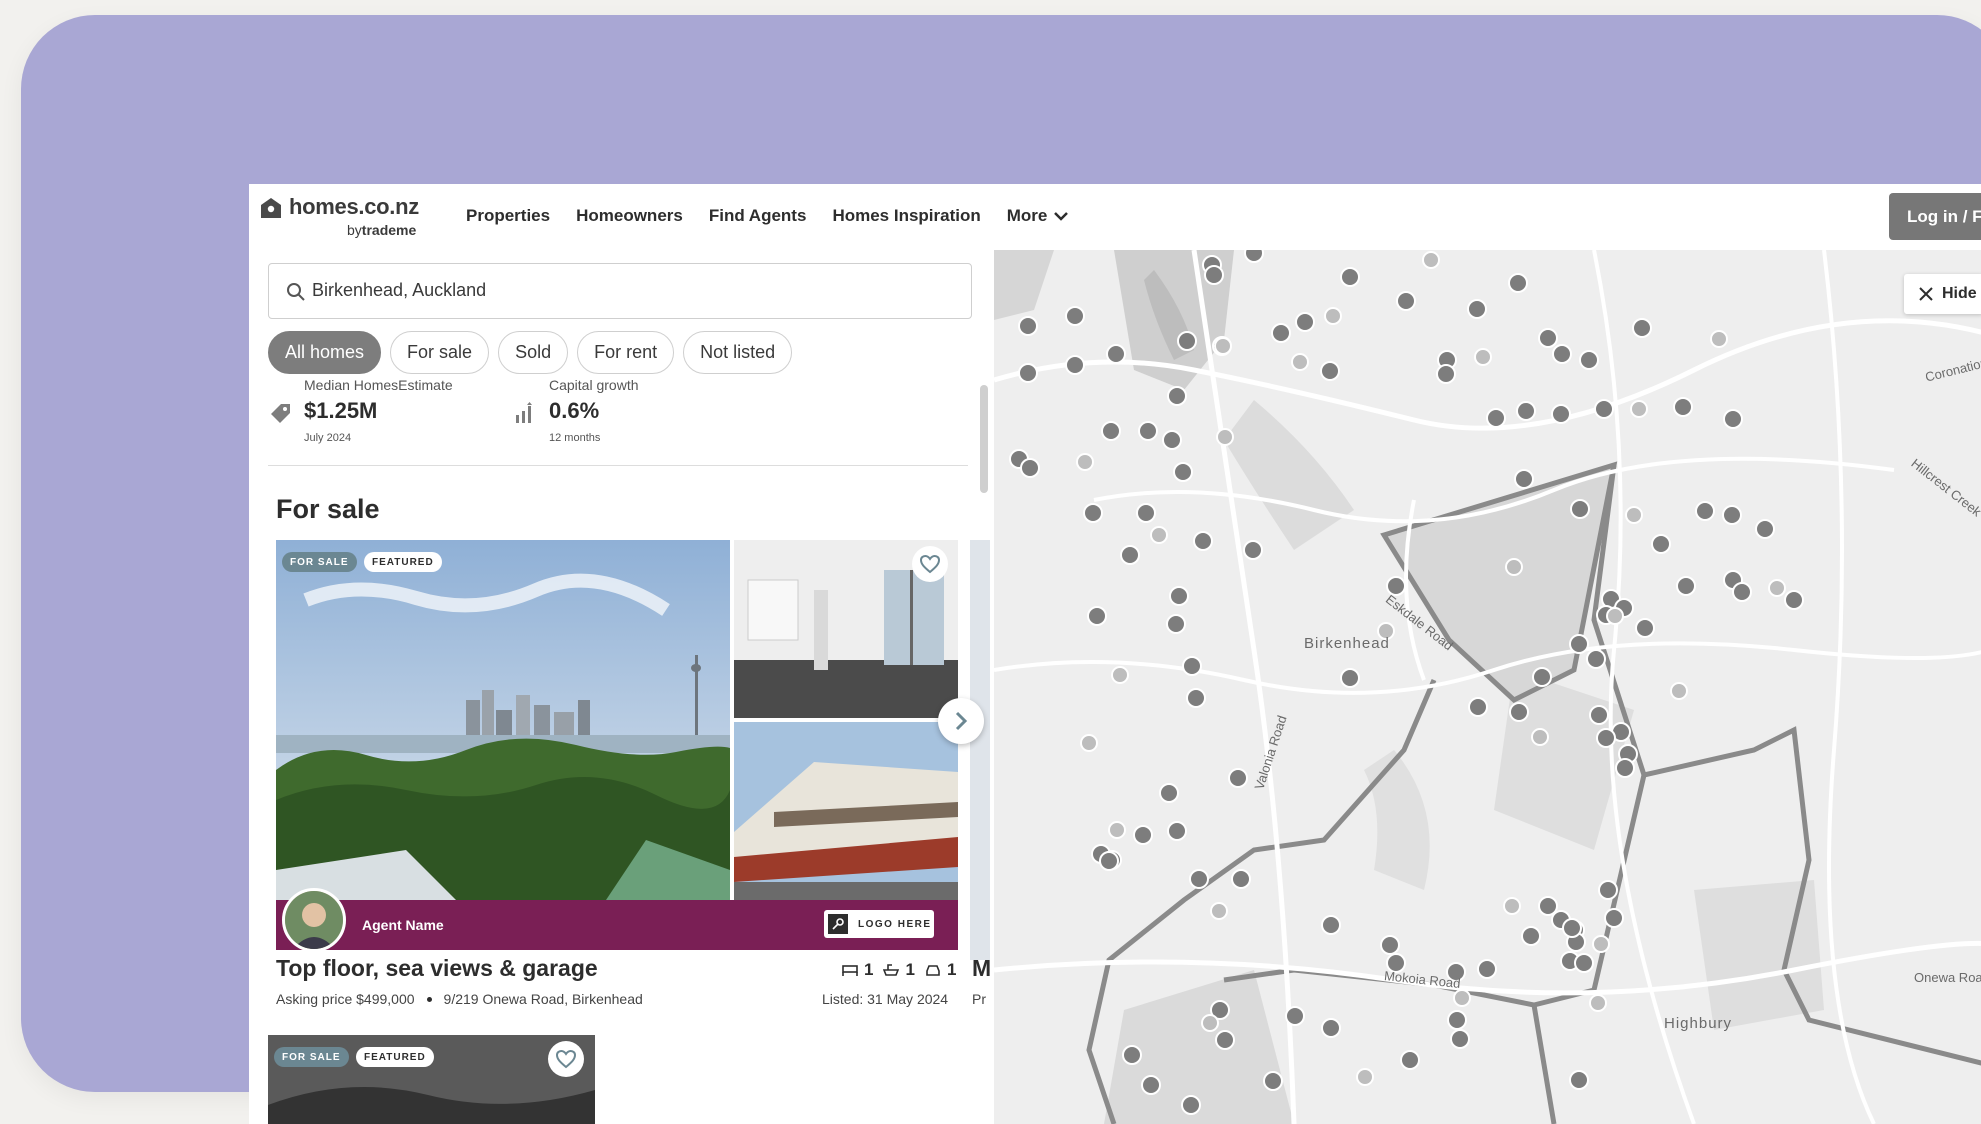 This screenshot has width=1981, height=1124. What do you see at coordinates (846, 629) in the screenshot?
I see `listing-photo-interior` at bounding box center [846, 629].